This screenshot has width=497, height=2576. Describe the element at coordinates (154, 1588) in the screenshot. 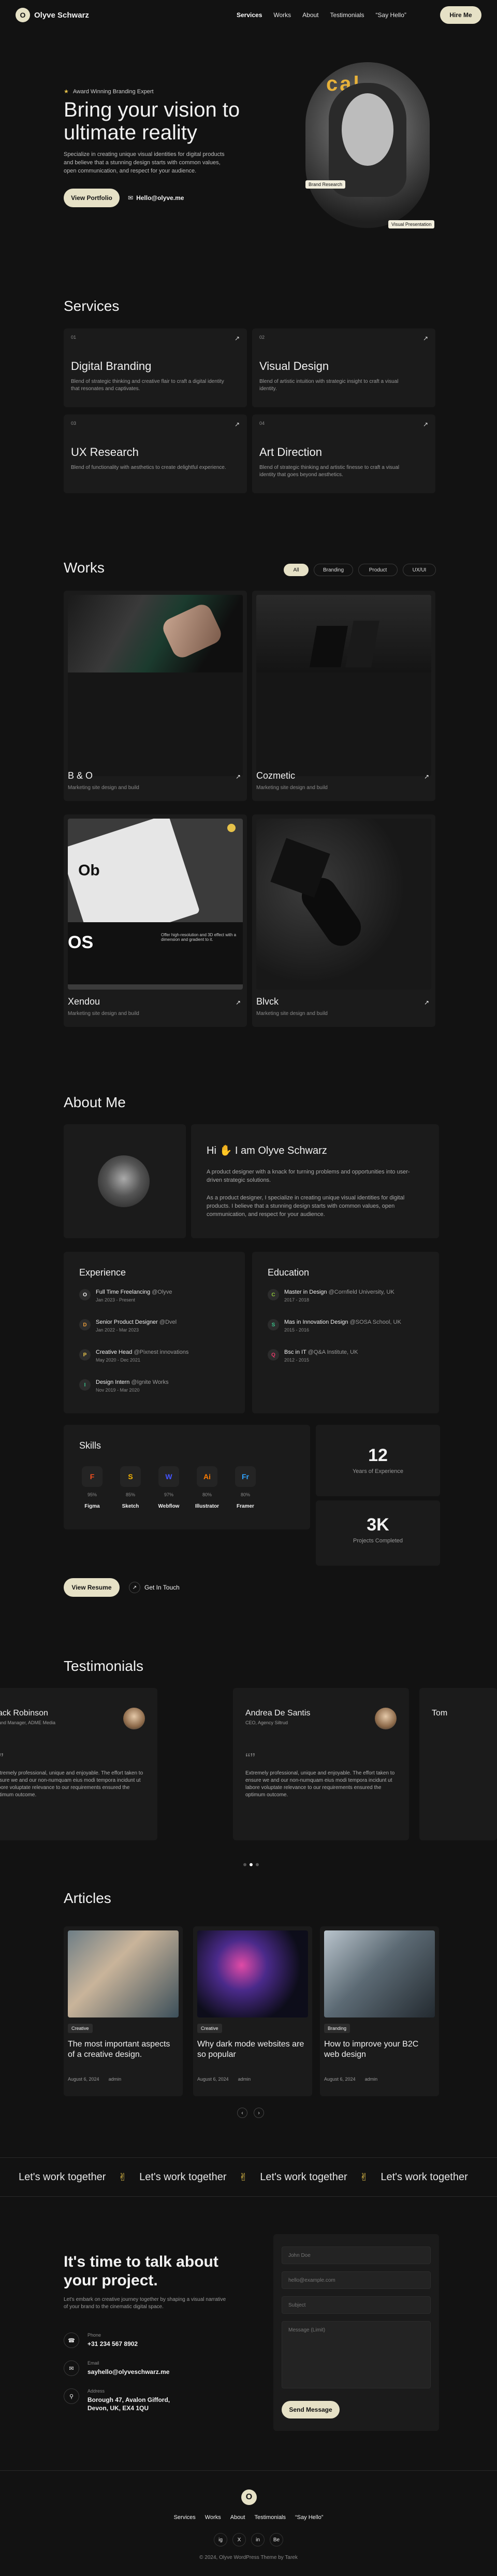

I see `get-in-touch-link: ↗ Get In Touch` at that location.